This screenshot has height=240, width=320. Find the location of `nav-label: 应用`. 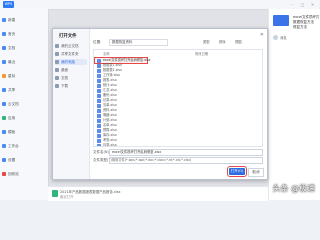

nav-label: 应用 is located at coordinates (12, 118).